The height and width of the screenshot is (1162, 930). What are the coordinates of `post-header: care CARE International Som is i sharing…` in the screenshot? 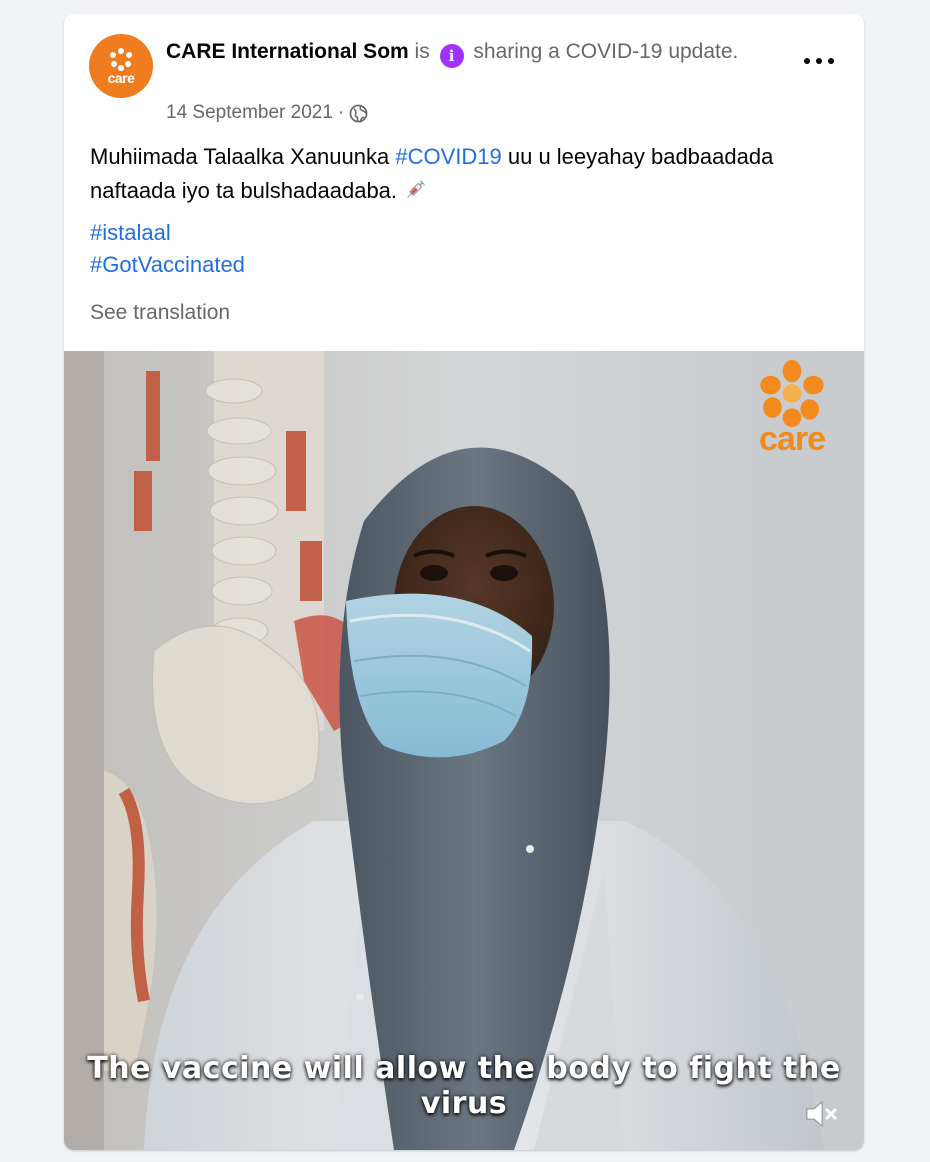 It's located at (464, 75).